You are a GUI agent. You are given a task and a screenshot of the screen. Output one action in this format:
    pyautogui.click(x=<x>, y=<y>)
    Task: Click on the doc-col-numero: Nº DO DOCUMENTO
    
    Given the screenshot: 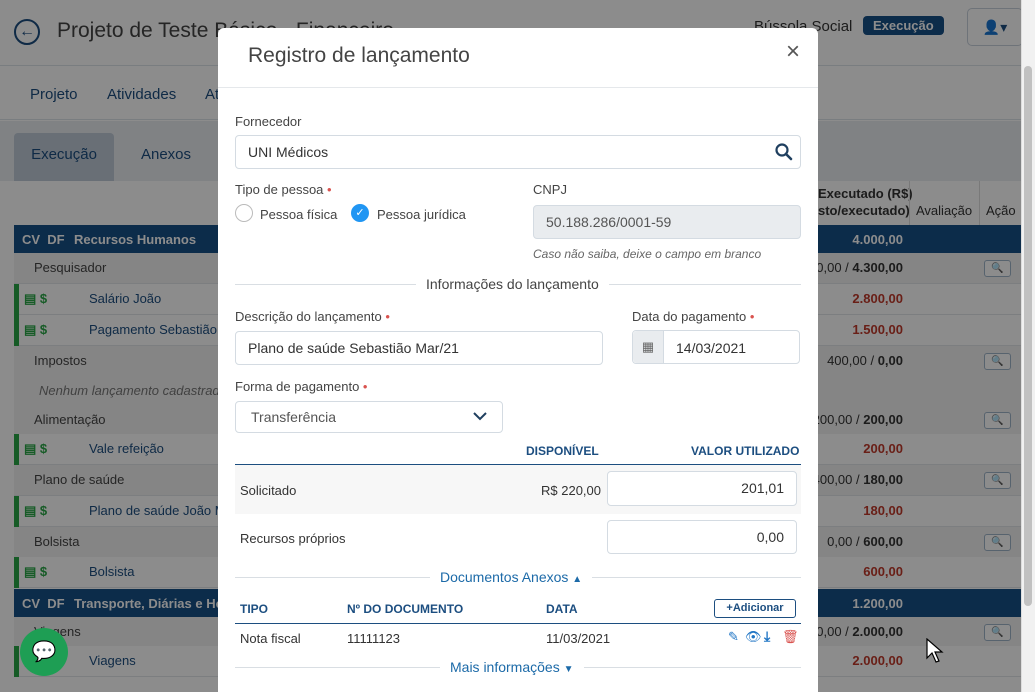 What is the action you would take?
    pyautogui.click(x=405, y=609)
    